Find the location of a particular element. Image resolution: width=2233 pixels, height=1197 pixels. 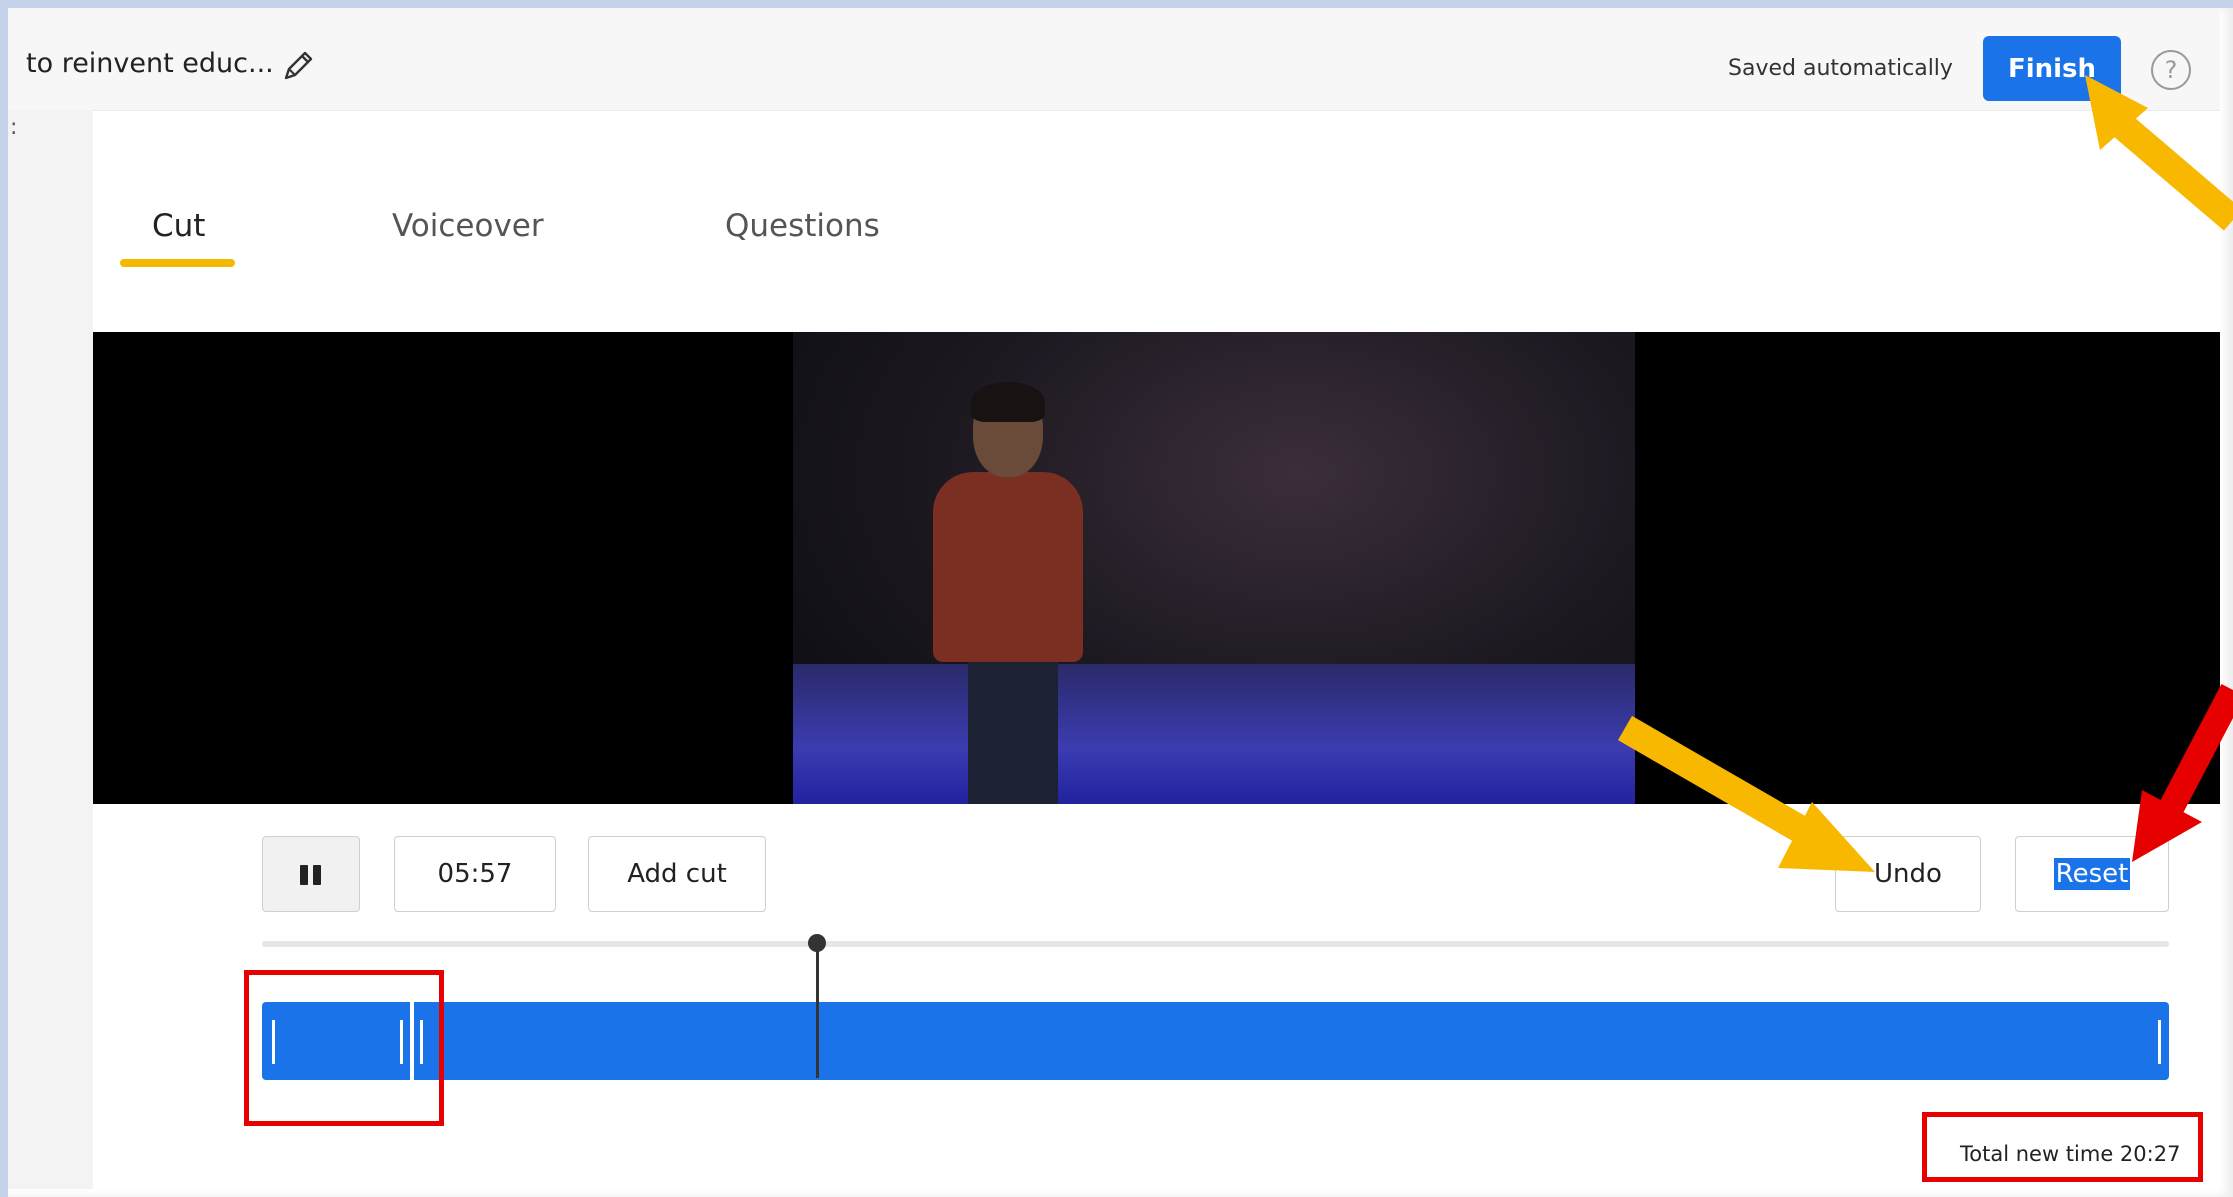

red-arrow-reset is located at coordinates (2182, 772).